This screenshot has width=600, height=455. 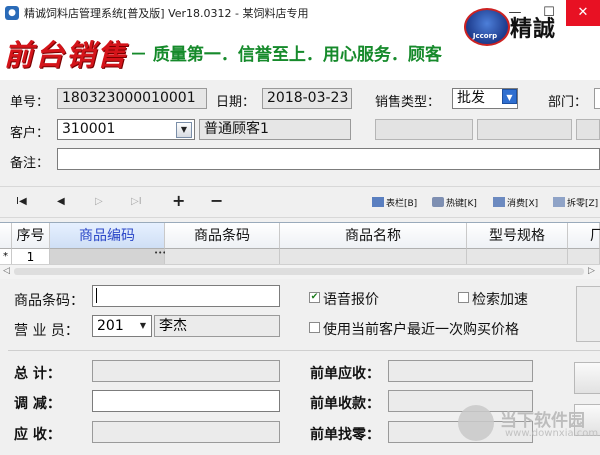 What do you see at coordinates (523, 204) in the screenshot?
I see `void-label: 消费[X]` at bounding box center [523, 204].